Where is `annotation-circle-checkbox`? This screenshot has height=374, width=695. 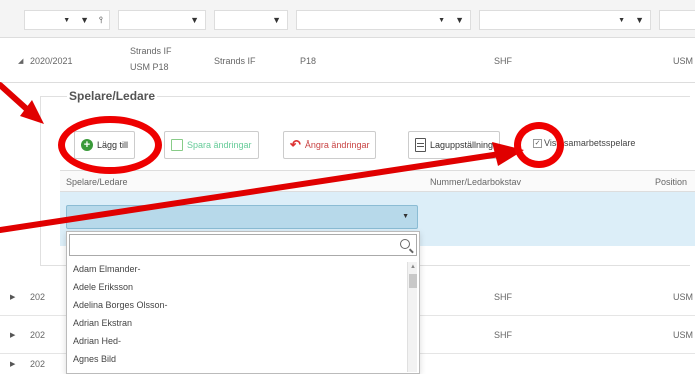
annotation-circle-checkbox is located at coordinates (539, 145).